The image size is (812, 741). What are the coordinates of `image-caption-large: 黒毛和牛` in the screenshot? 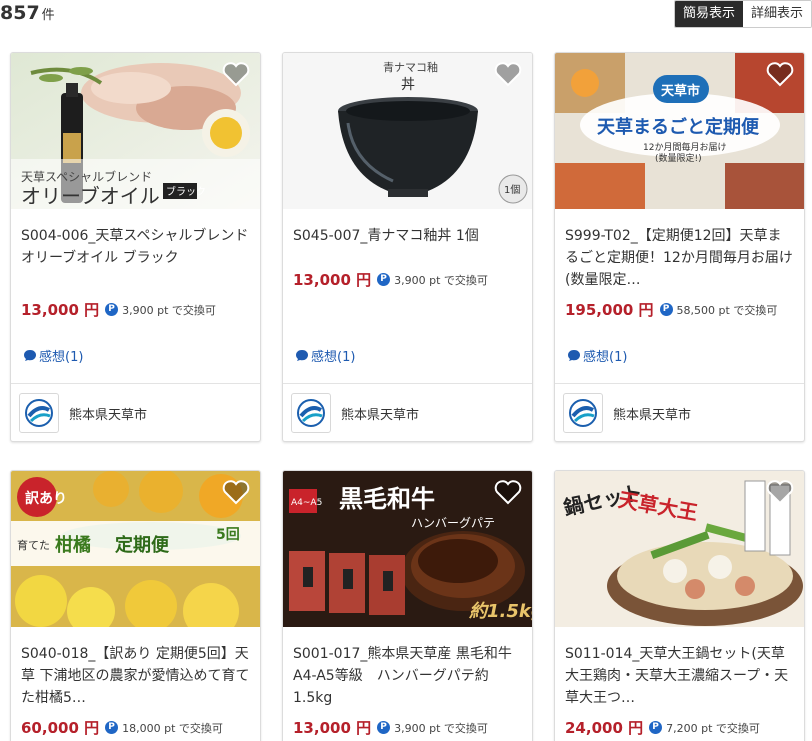 It's located at (387, 498).